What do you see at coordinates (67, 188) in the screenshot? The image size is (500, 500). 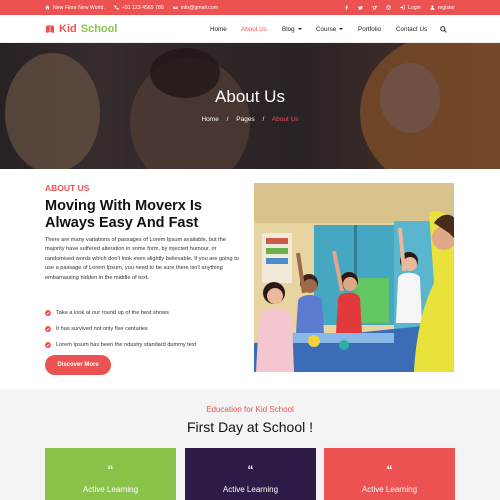 I see `about-kicker: ABOUT US` at bounding box center [67, 188].